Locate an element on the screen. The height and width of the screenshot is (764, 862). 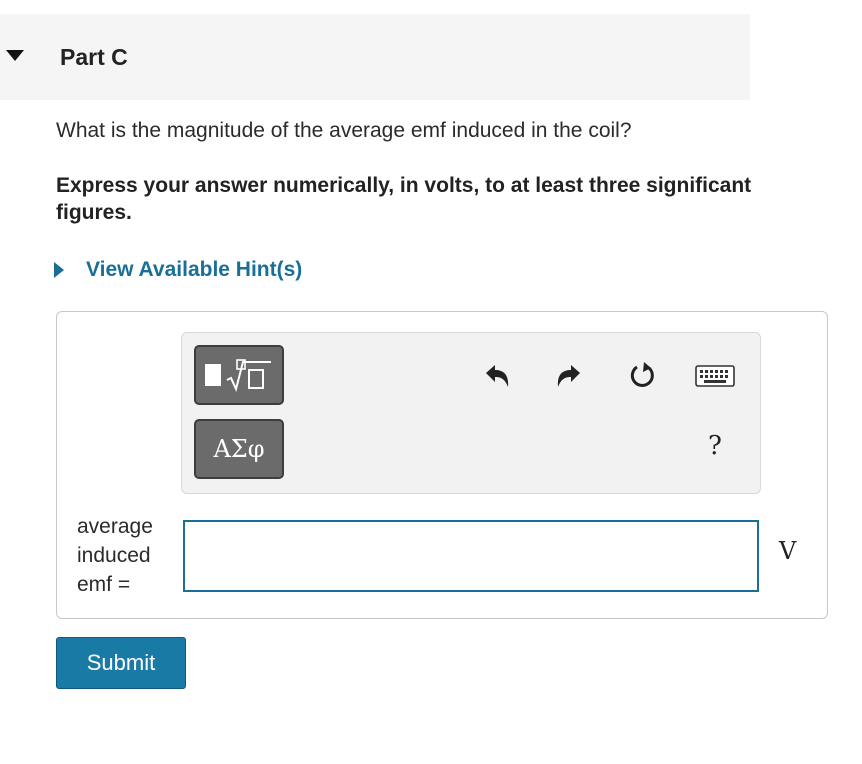
templates-icon is located at coordinates (239, 375).